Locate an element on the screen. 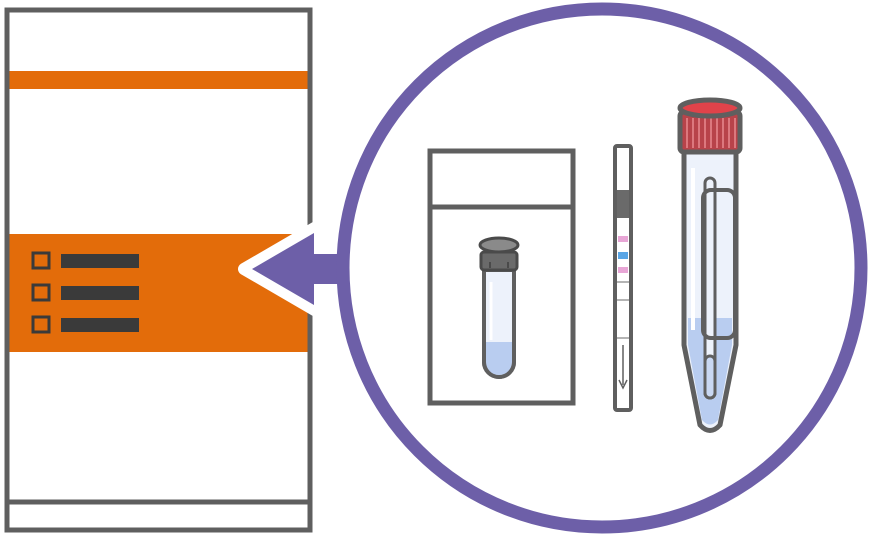 Image resolution: width=870 pixels, height=540 pixels. checklist-icon is located at coordinates (85, 292).